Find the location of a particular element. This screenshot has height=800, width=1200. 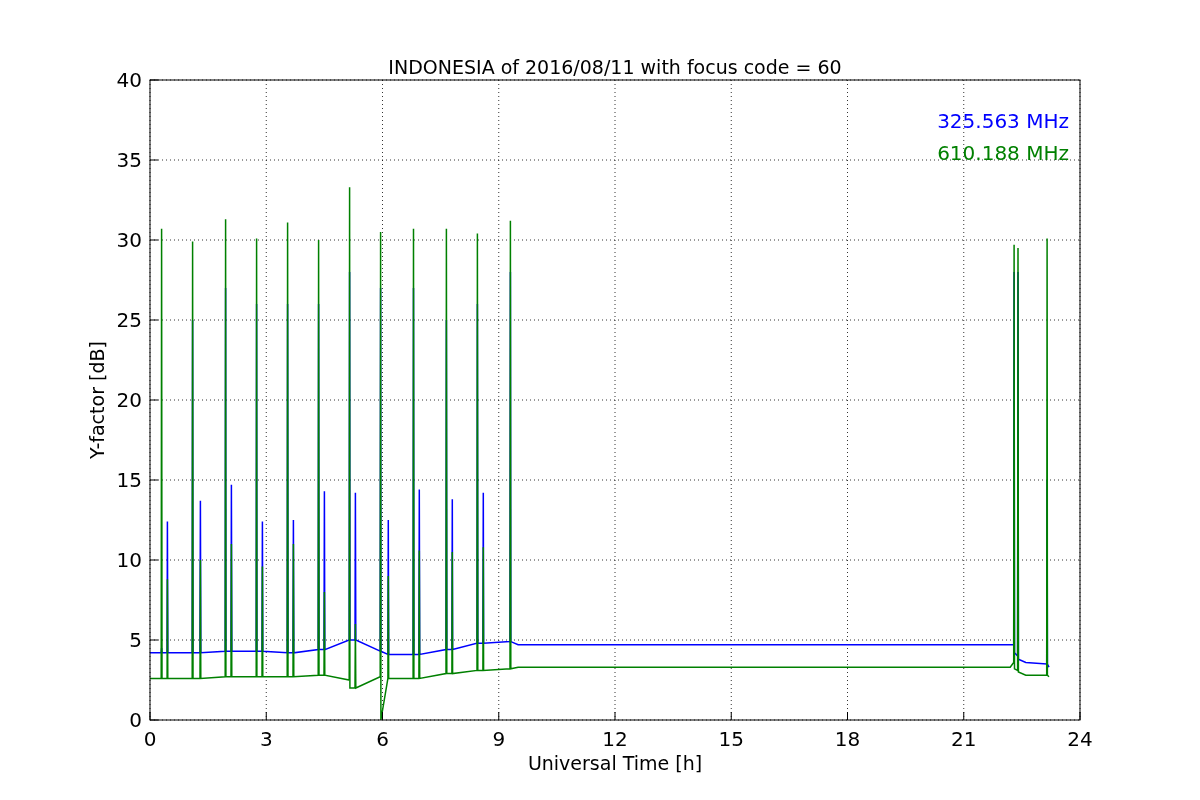

tick-label: 25 is located at coordinates (129, 320).